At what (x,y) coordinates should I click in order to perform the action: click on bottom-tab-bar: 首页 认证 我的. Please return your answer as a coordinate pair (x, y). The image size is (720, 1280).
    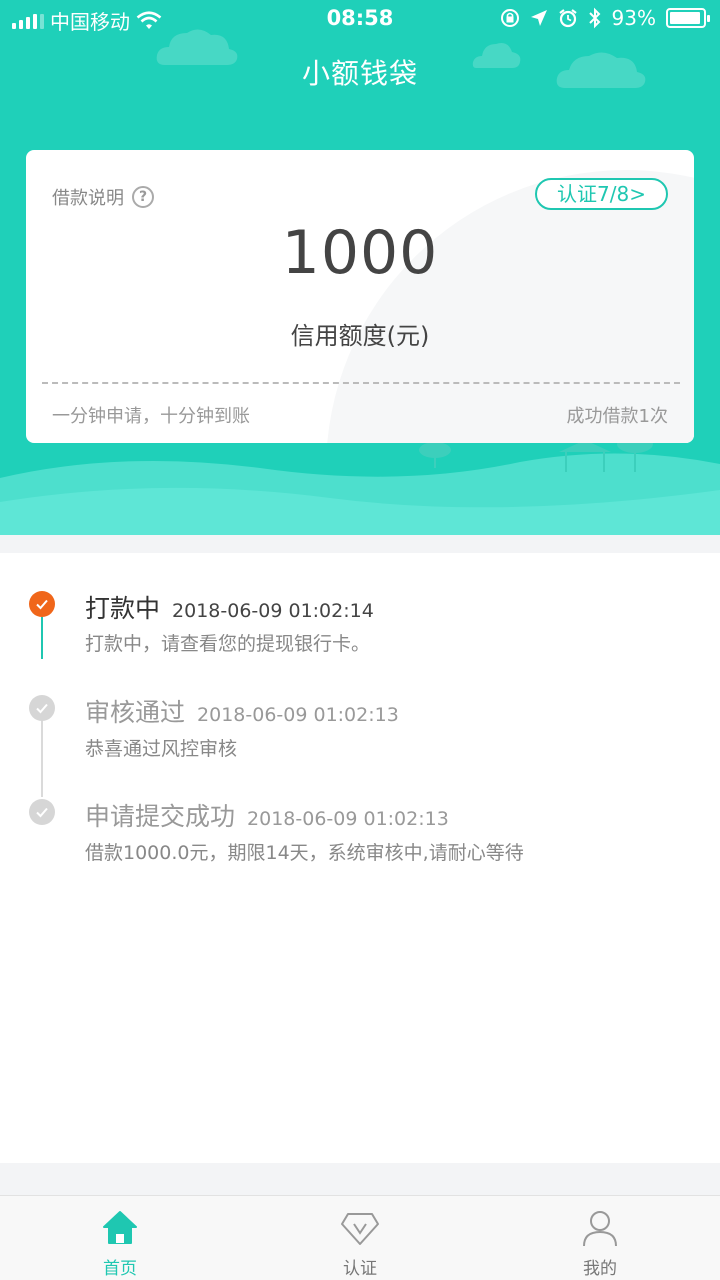
    Looking at the image, I should click on (360, 1237).